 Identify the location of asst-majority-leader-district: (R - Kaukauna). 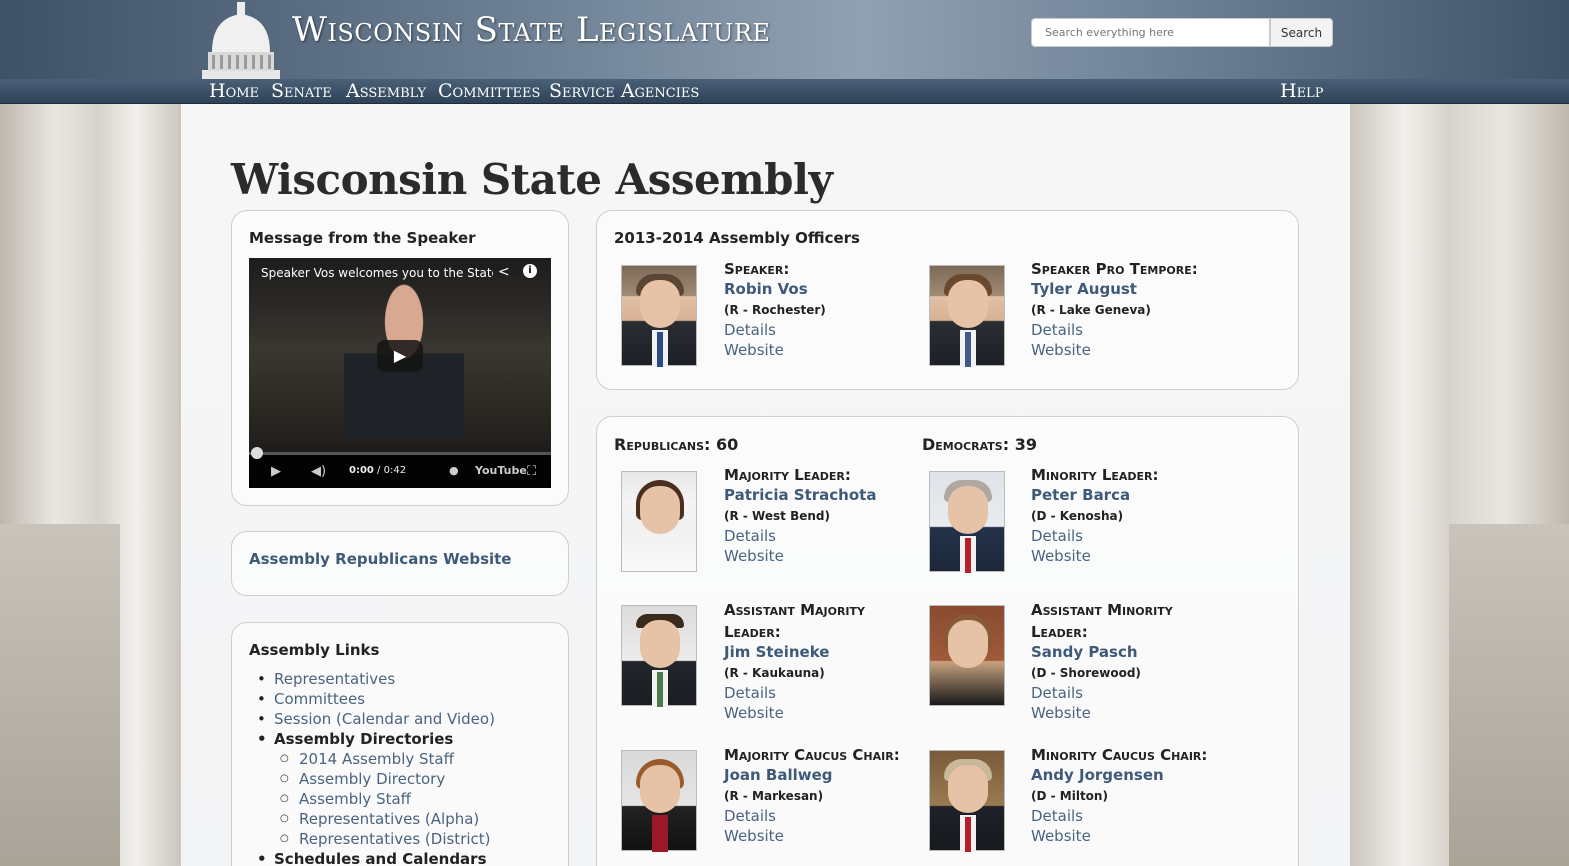
(774, 673).